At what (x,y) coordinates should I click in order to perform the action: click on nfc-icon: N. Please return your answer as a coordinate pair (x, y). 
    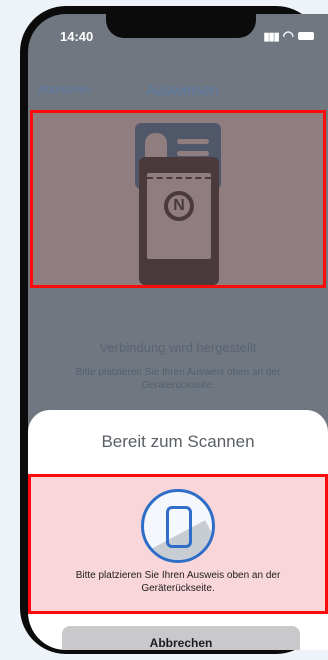
    Looking at the image, I should click on (179, 206).